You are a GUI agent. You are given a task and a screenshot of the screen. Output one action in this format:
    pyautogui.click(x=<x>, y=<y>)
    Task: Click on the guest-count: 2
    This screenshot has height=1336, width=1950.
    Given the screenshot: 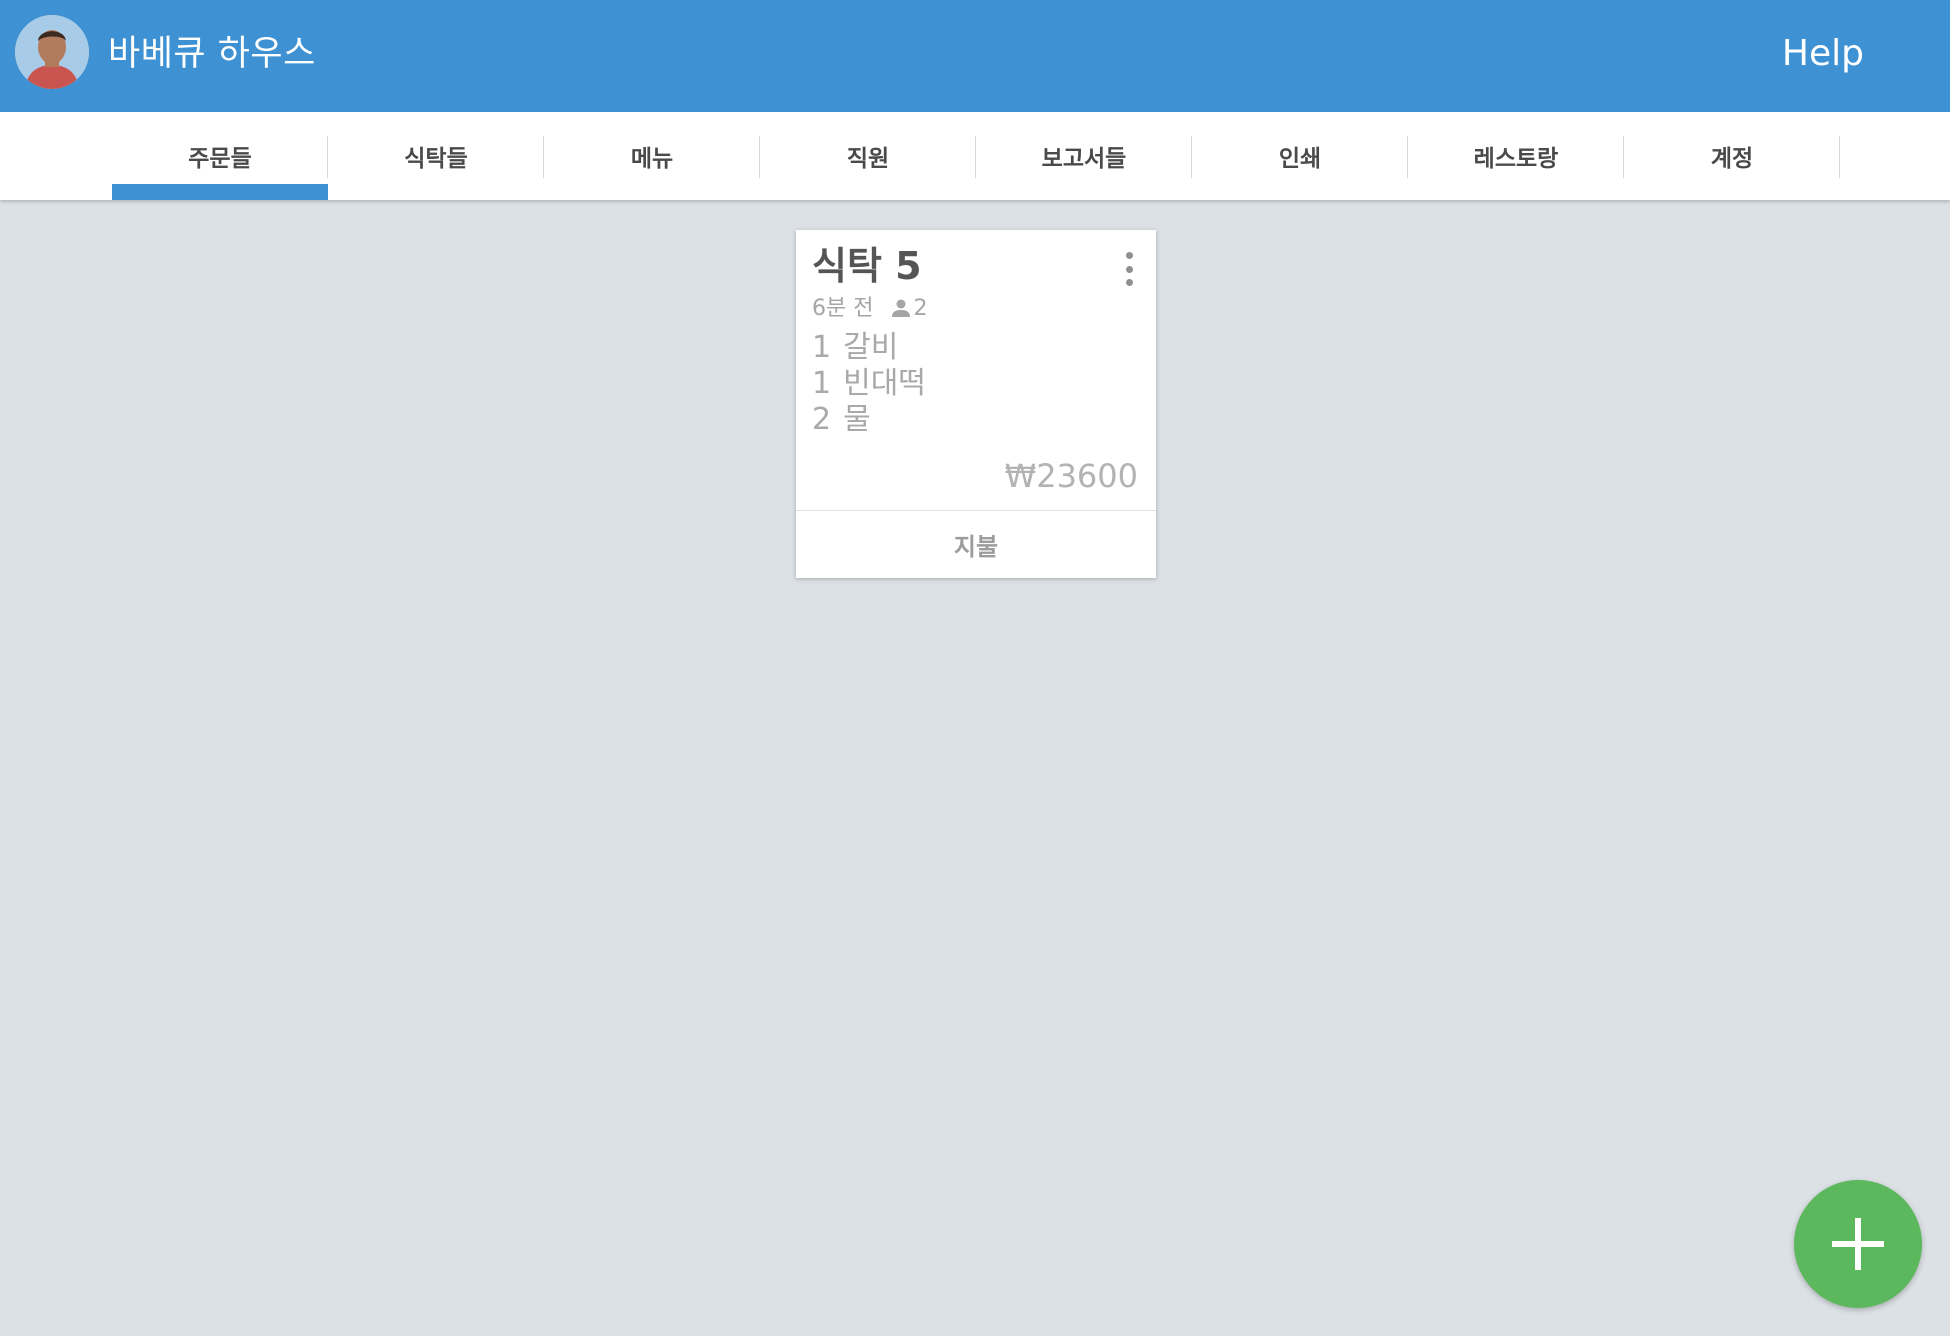 What is the action you would take?
    pyautogui.click(x=920, y=308)
    